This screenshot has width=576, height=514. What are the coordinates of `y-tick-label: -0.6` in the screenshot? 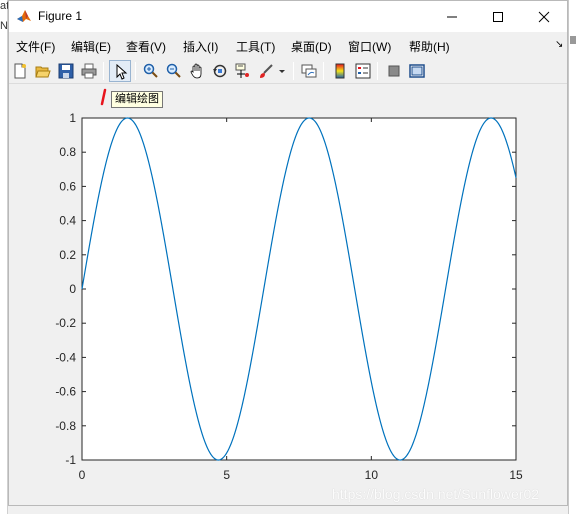 It's located at (65, 392).